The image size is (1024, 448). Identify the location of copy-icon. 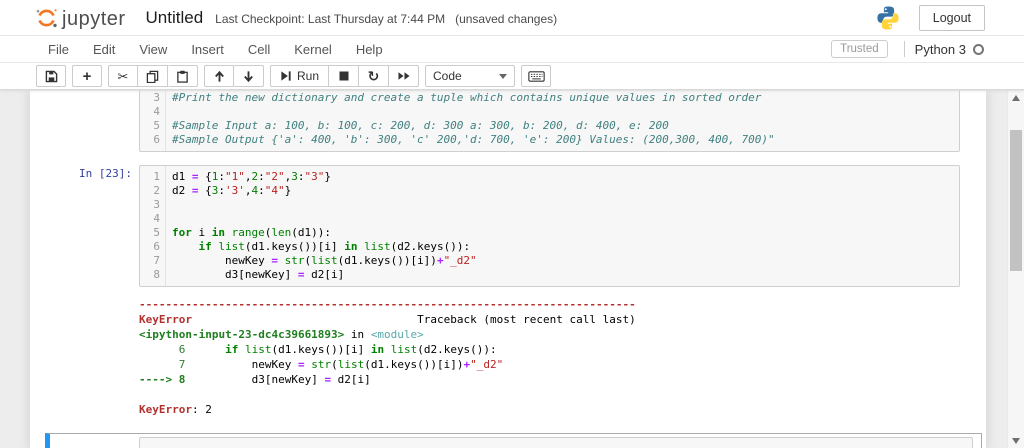
(152, 76).